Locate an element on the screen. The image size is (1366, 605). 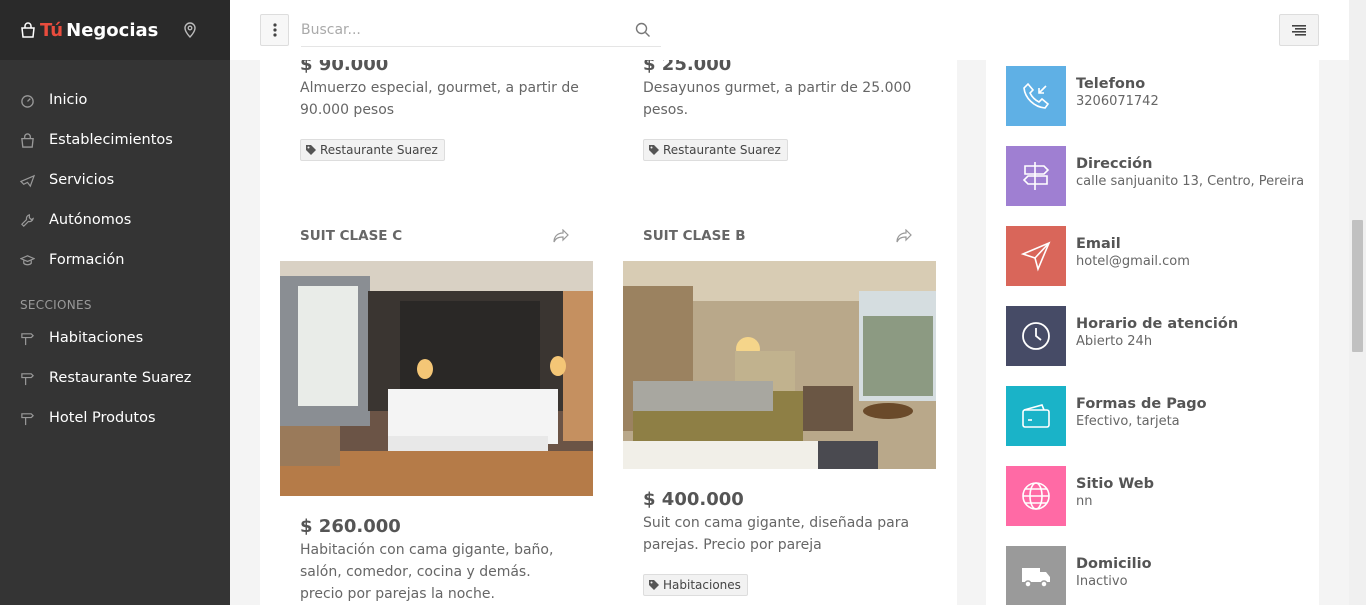
tag-label: Habitaciones is located at coordinates (702, 585).